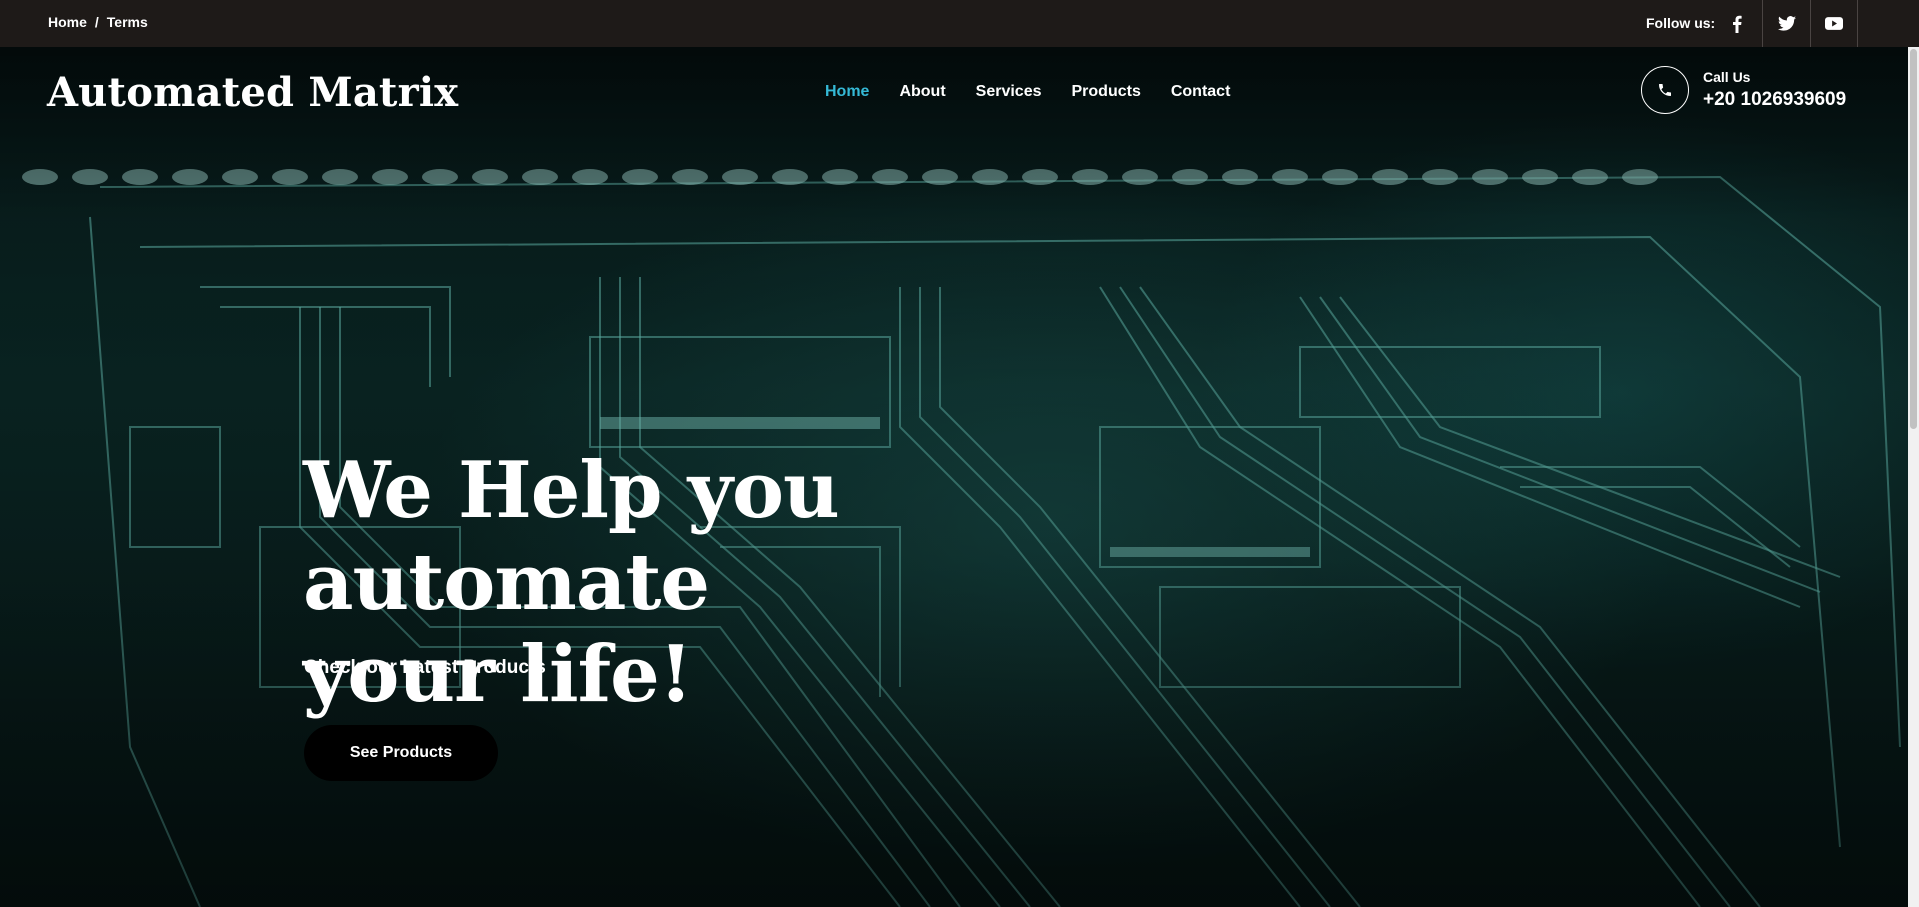 The image size is (1919, 907). I want to click on call-text: Call Us +20 1026939609, so click(1774, 90).